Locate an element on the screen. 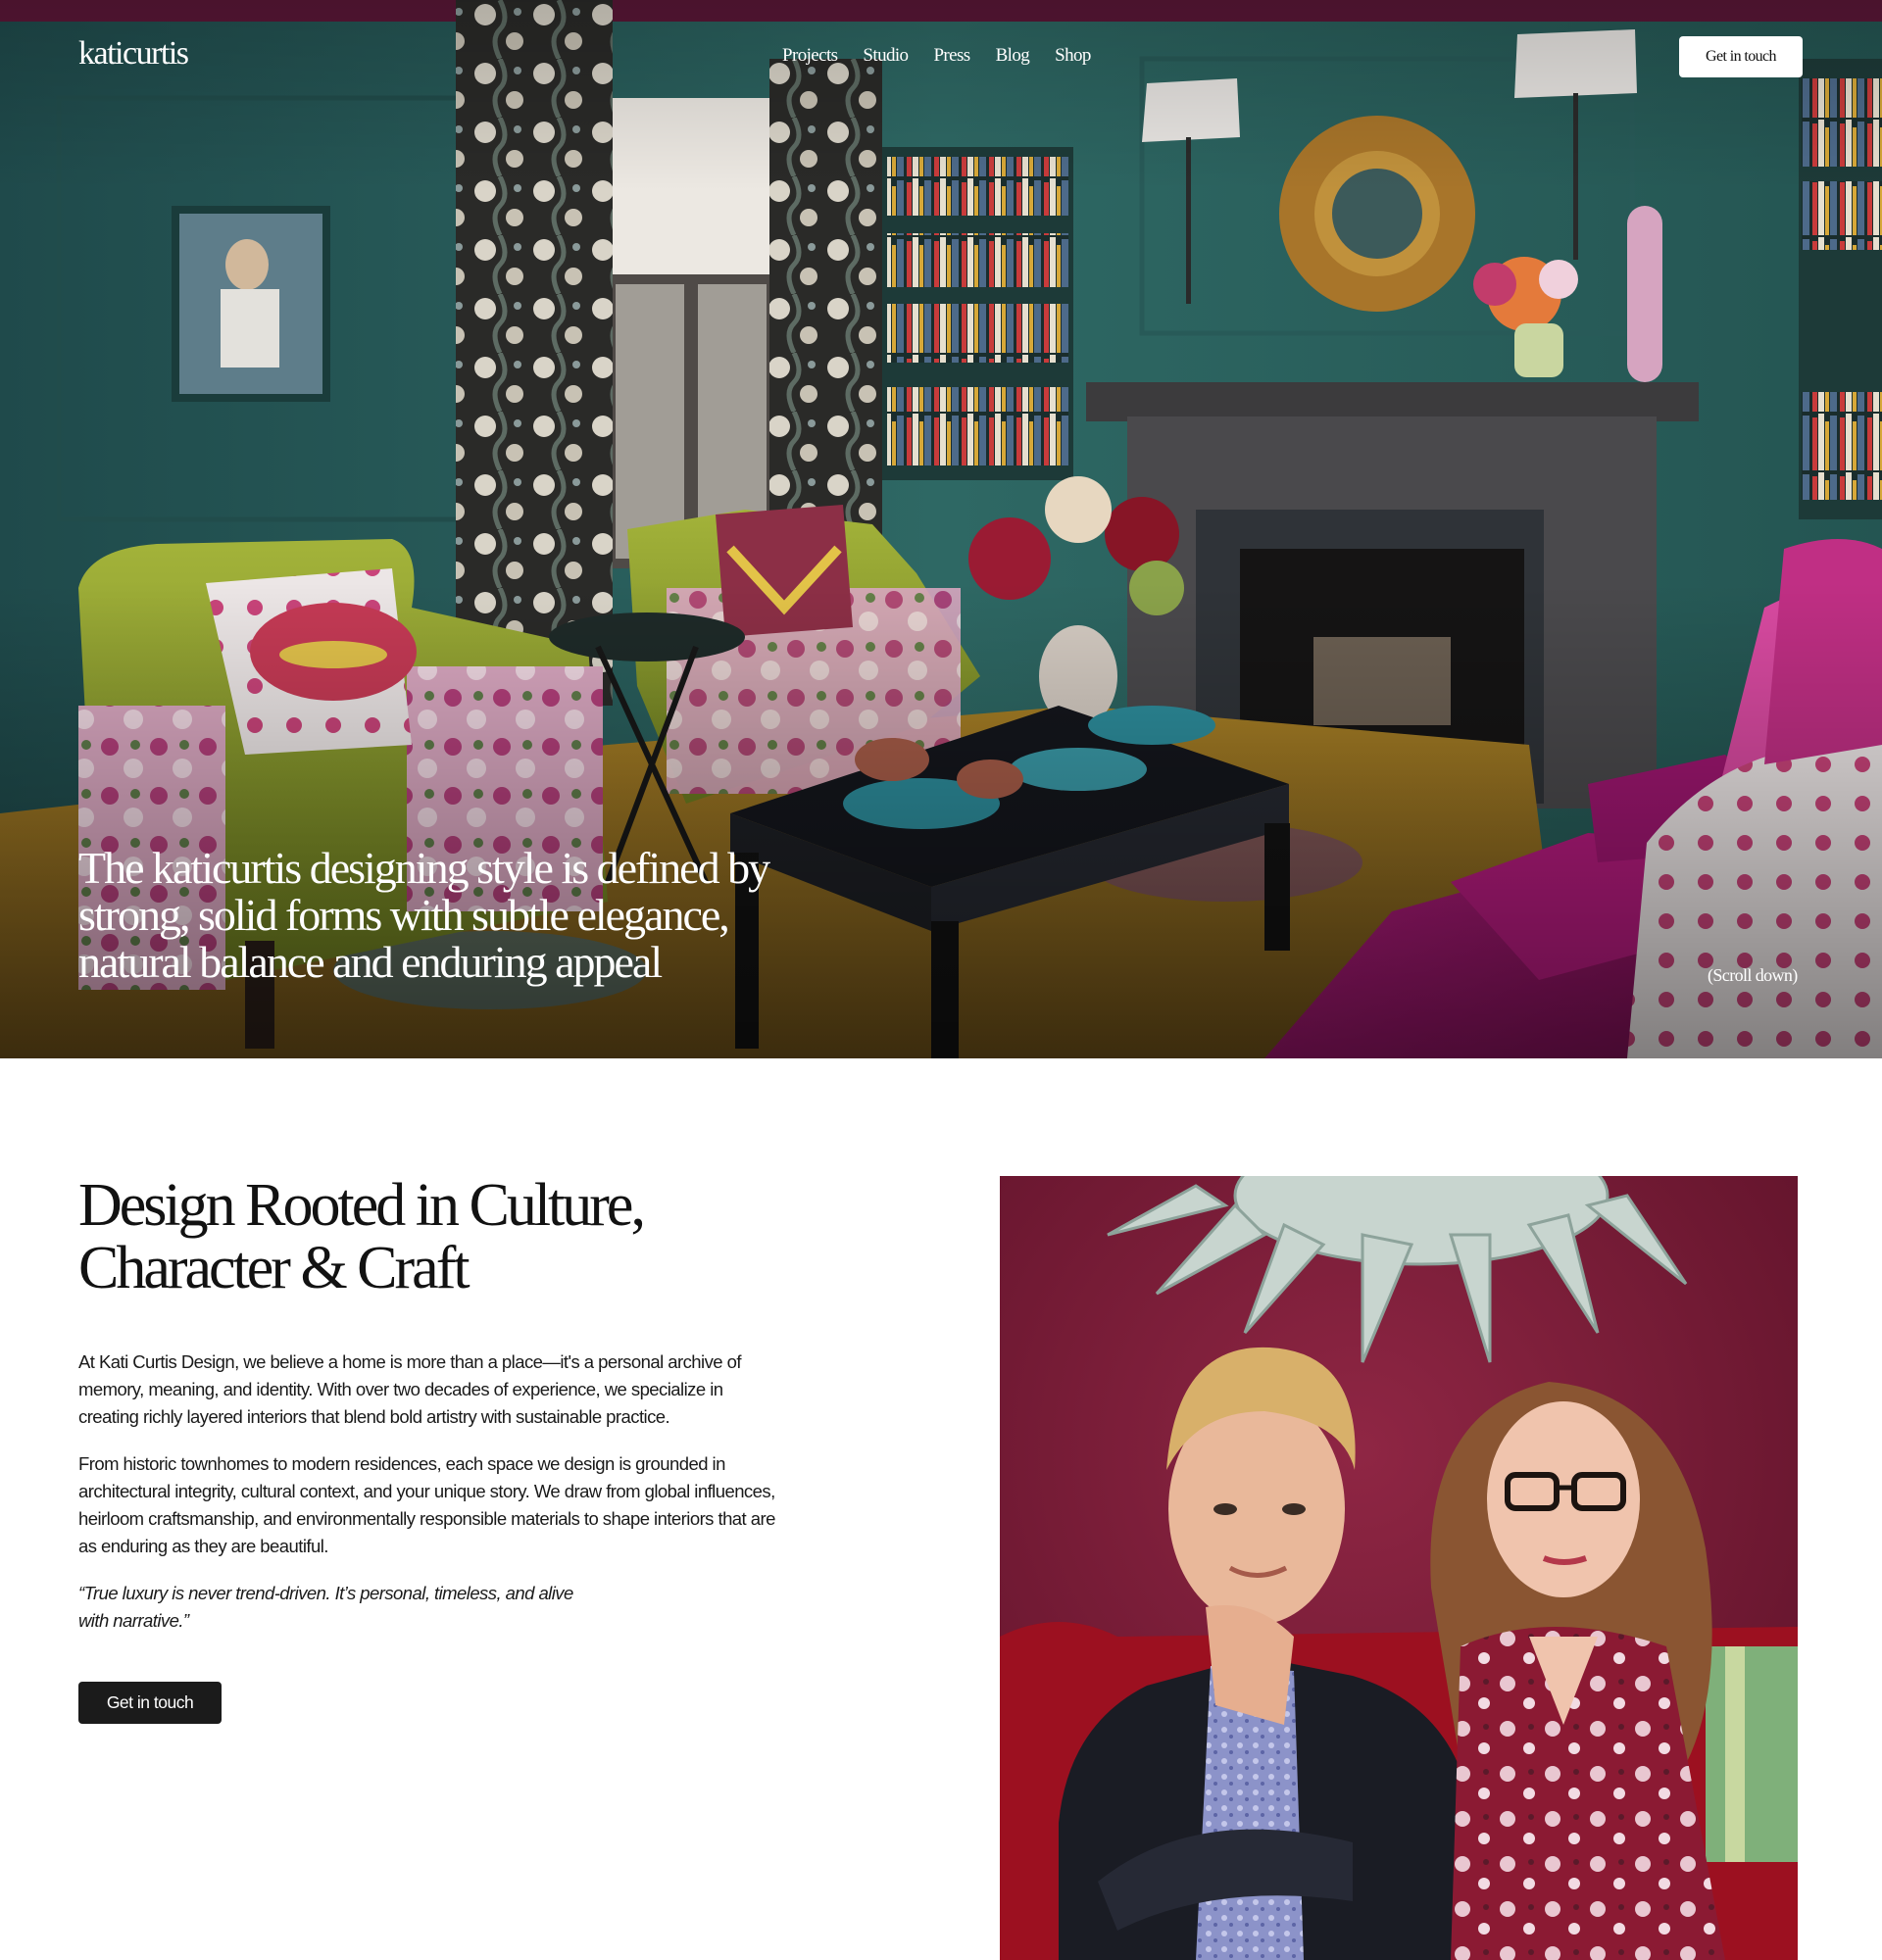  nav-item-studio: Studio is located at coordinates (886, 56).